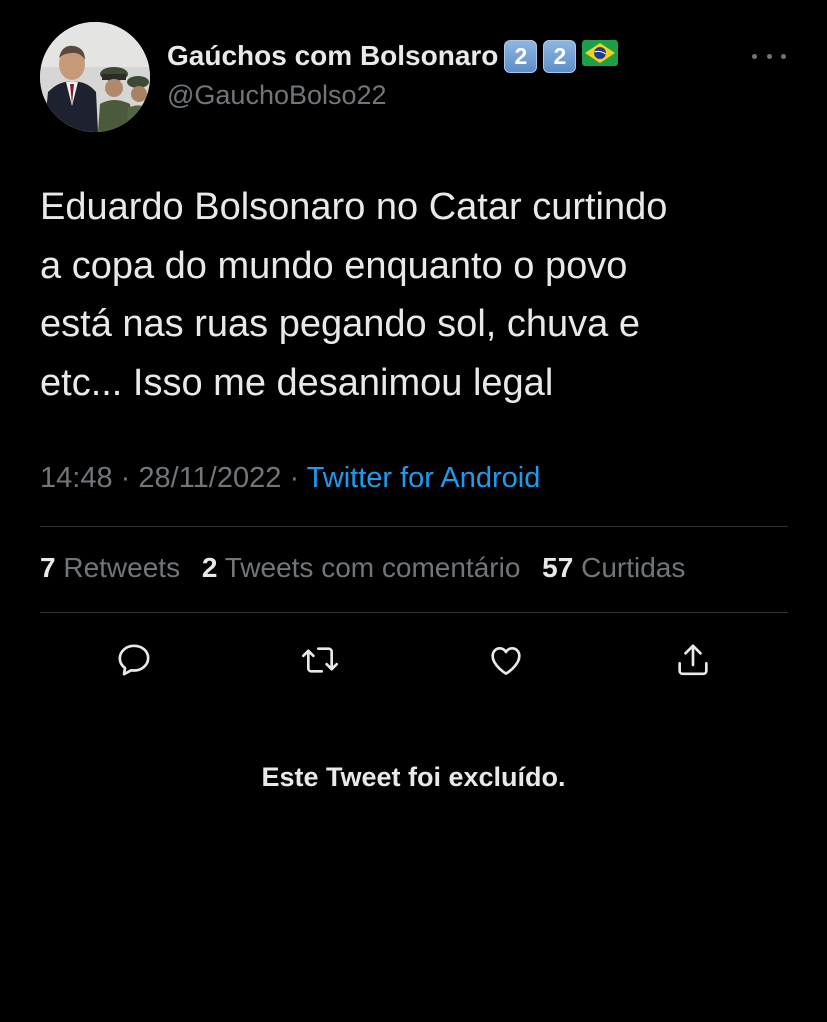 This screenshot has width=827, height=1022. Describe the element at coordinates (277, 95) in the screenshot. I see `author-handle: @GauchoBolso22` at that location.